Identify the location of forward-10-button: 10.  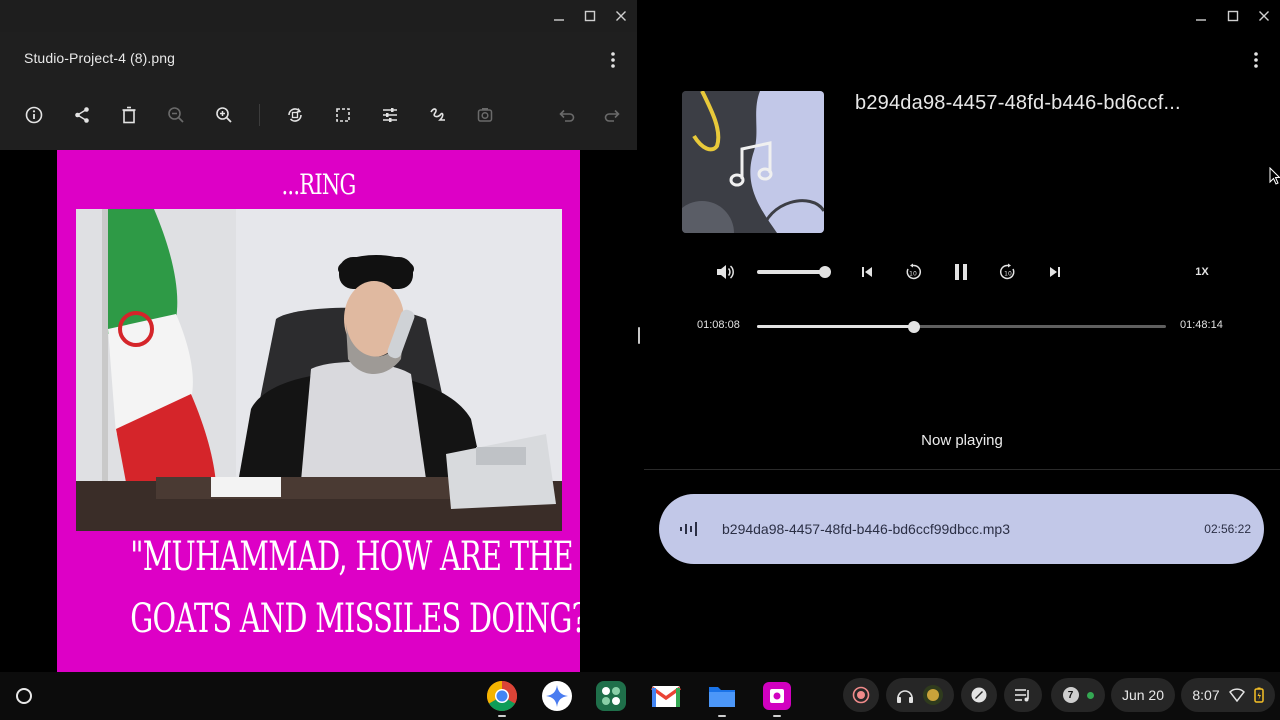
(1008, 272).